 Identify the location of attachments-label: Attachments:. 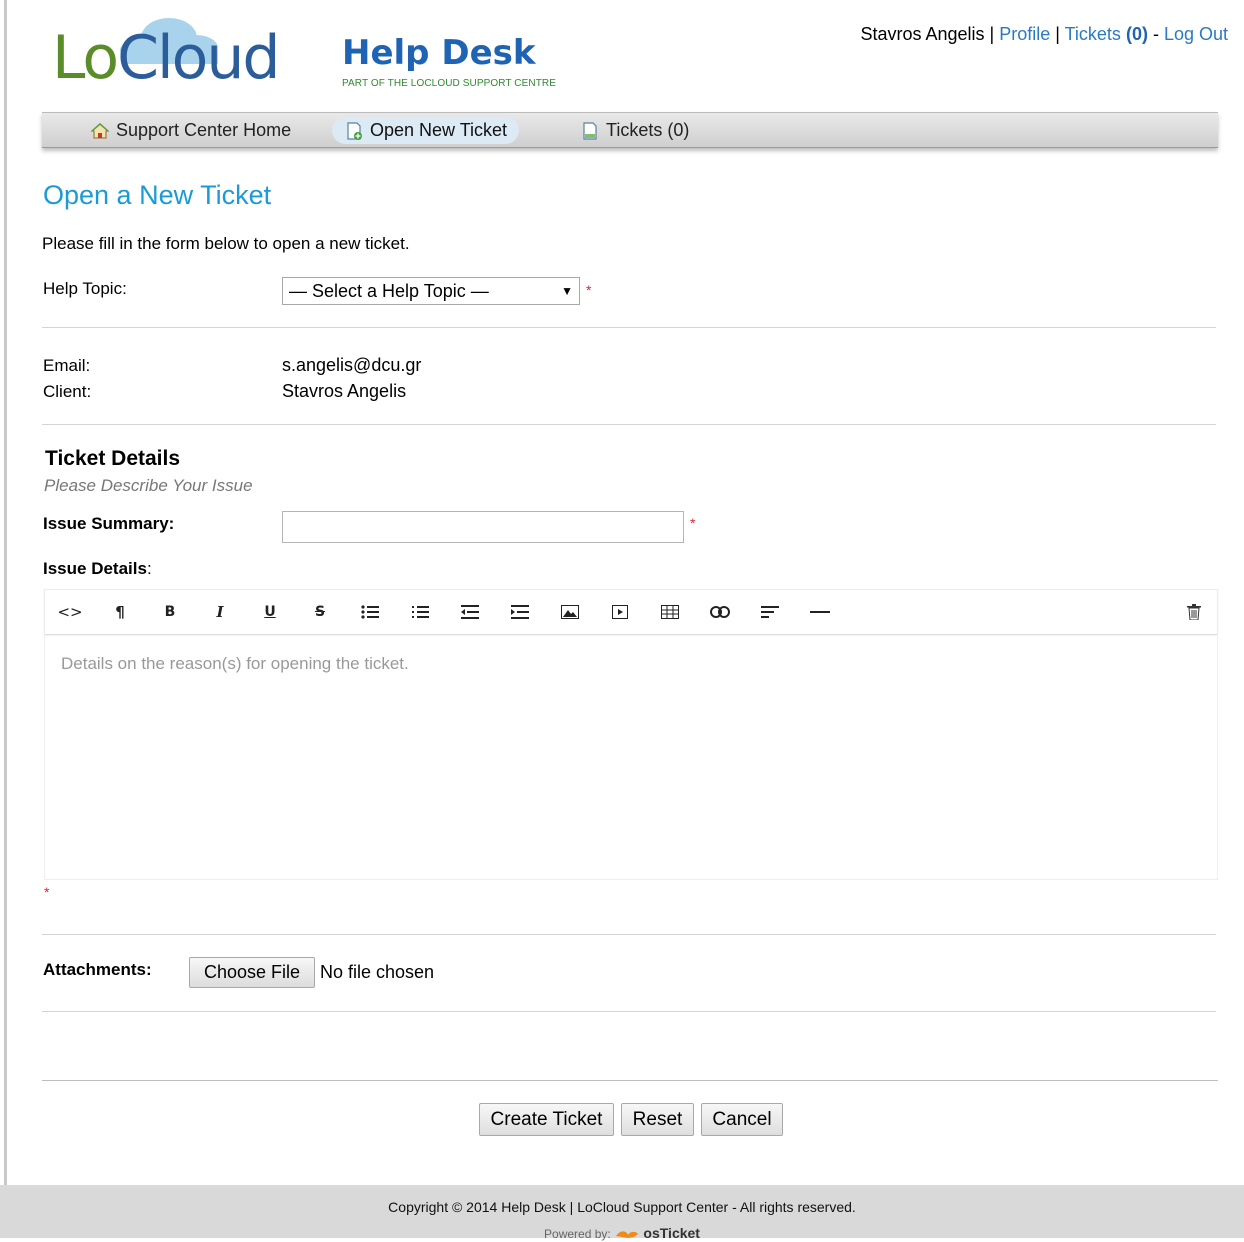
(97, 969).